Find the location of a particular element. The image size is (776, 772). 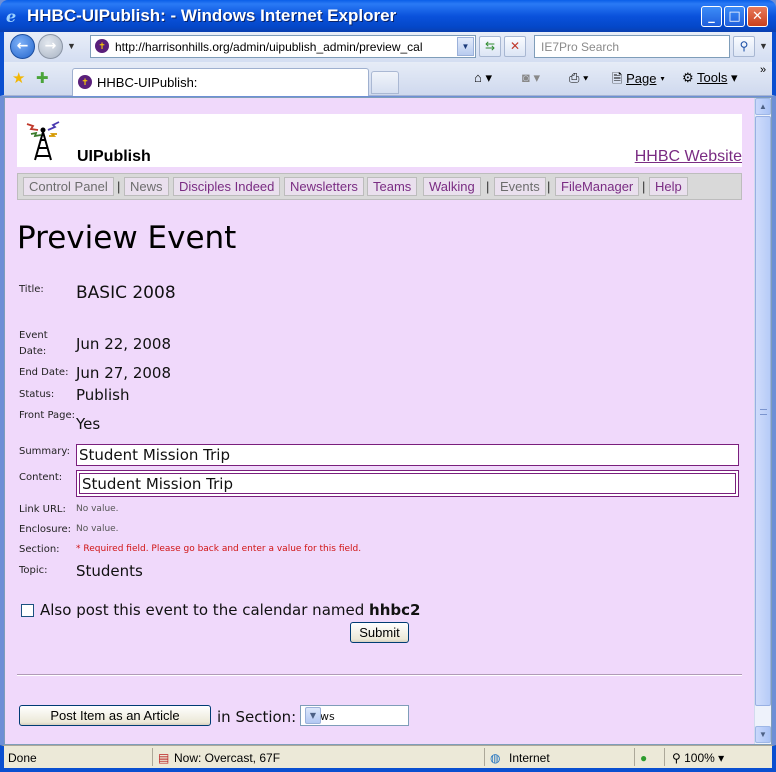

ie-logo-icon: e is located at coordinates (11, 16).